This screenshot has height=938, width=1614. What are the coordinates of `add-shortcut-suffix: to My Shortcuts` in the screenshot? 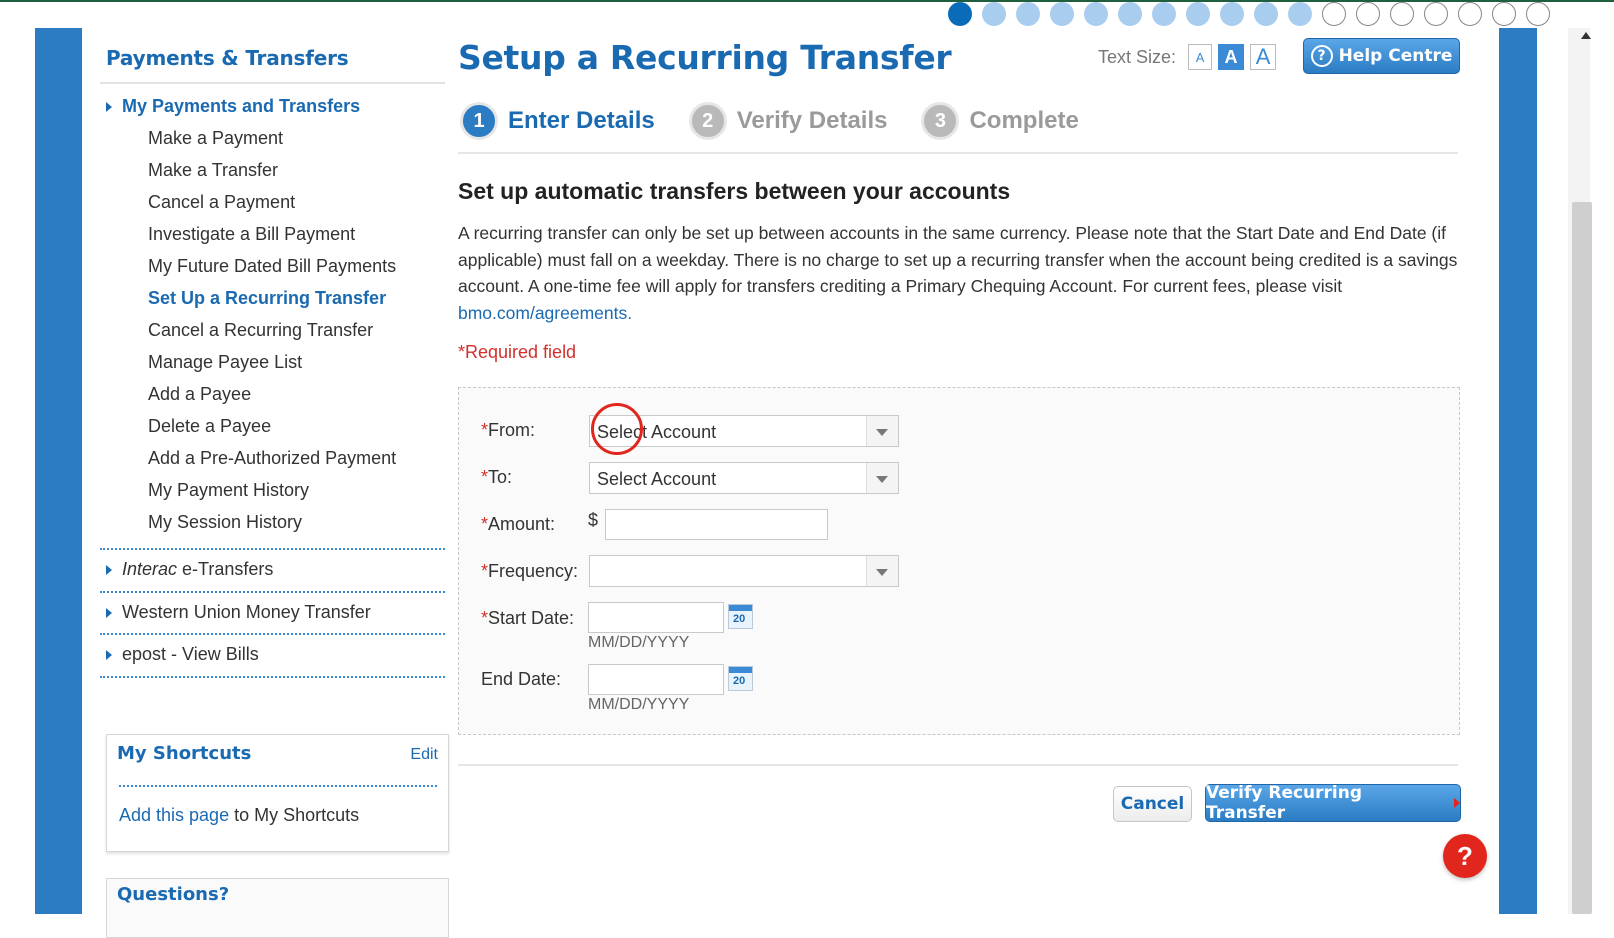 It's located at (294, 815).